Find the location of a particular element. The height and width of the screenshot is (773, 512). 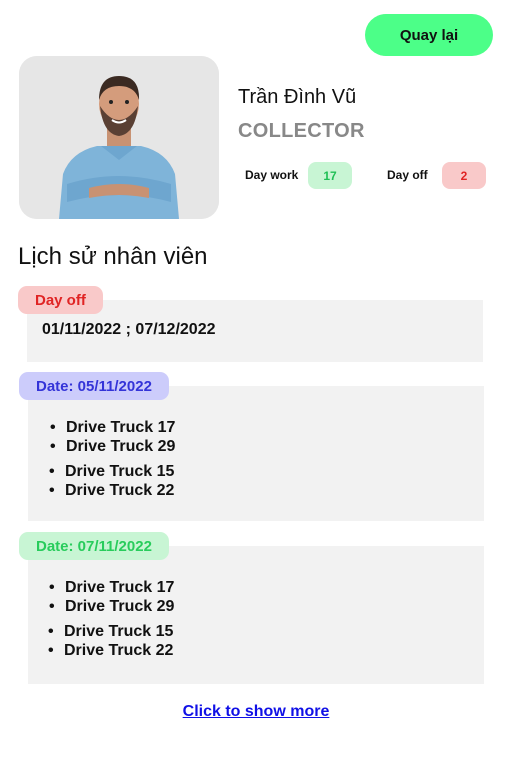

day-work-badge: 17 is located at coordinates (330, 175).